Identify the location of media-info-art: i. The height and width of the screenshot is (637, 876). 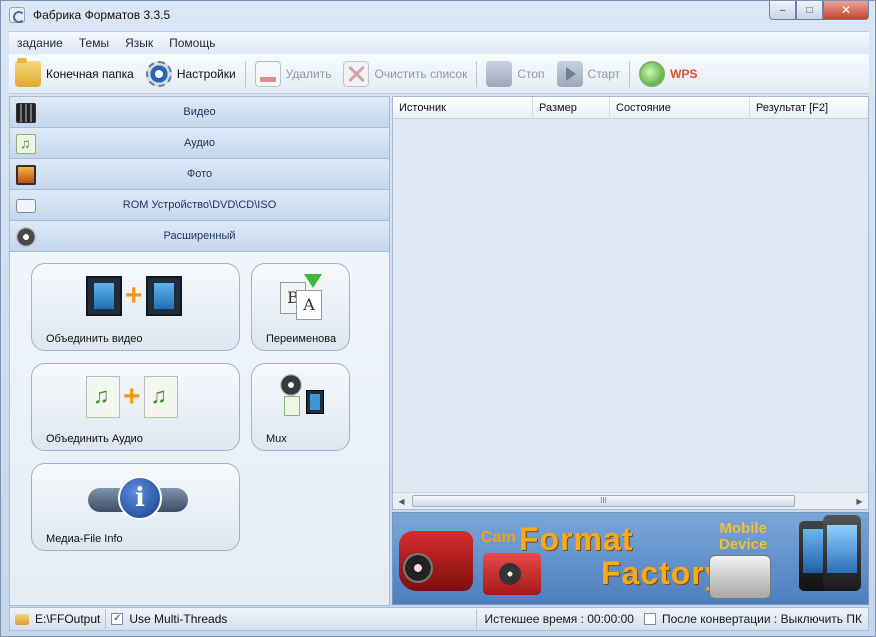
(138, 501).